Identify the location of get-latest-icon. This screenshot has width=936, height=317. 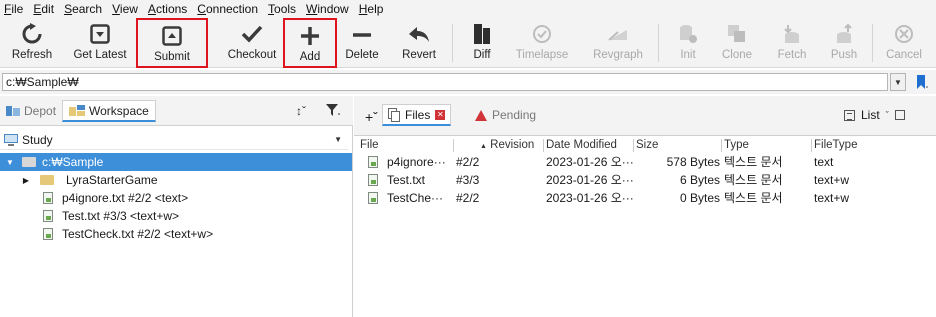
(100, 34).